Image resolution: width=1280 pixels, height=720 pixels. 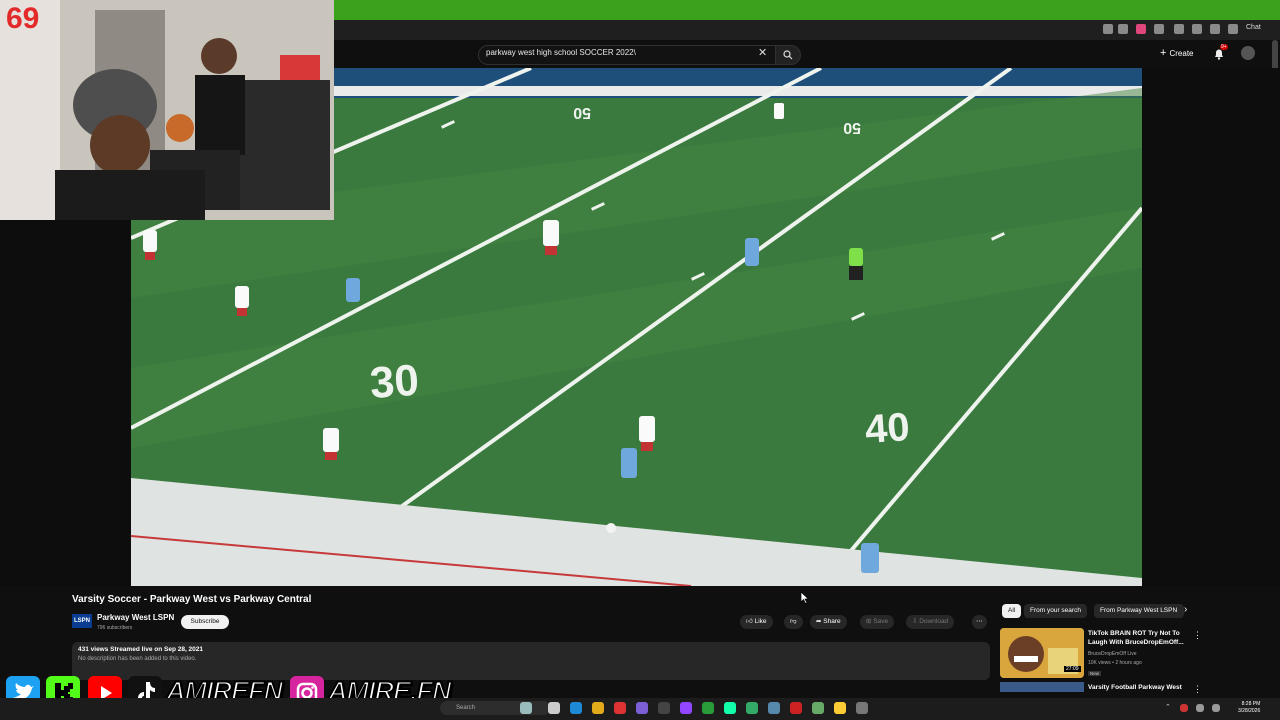 I want to click on thumbs-down-icon: 👎︎, so click(x=793, y=621).